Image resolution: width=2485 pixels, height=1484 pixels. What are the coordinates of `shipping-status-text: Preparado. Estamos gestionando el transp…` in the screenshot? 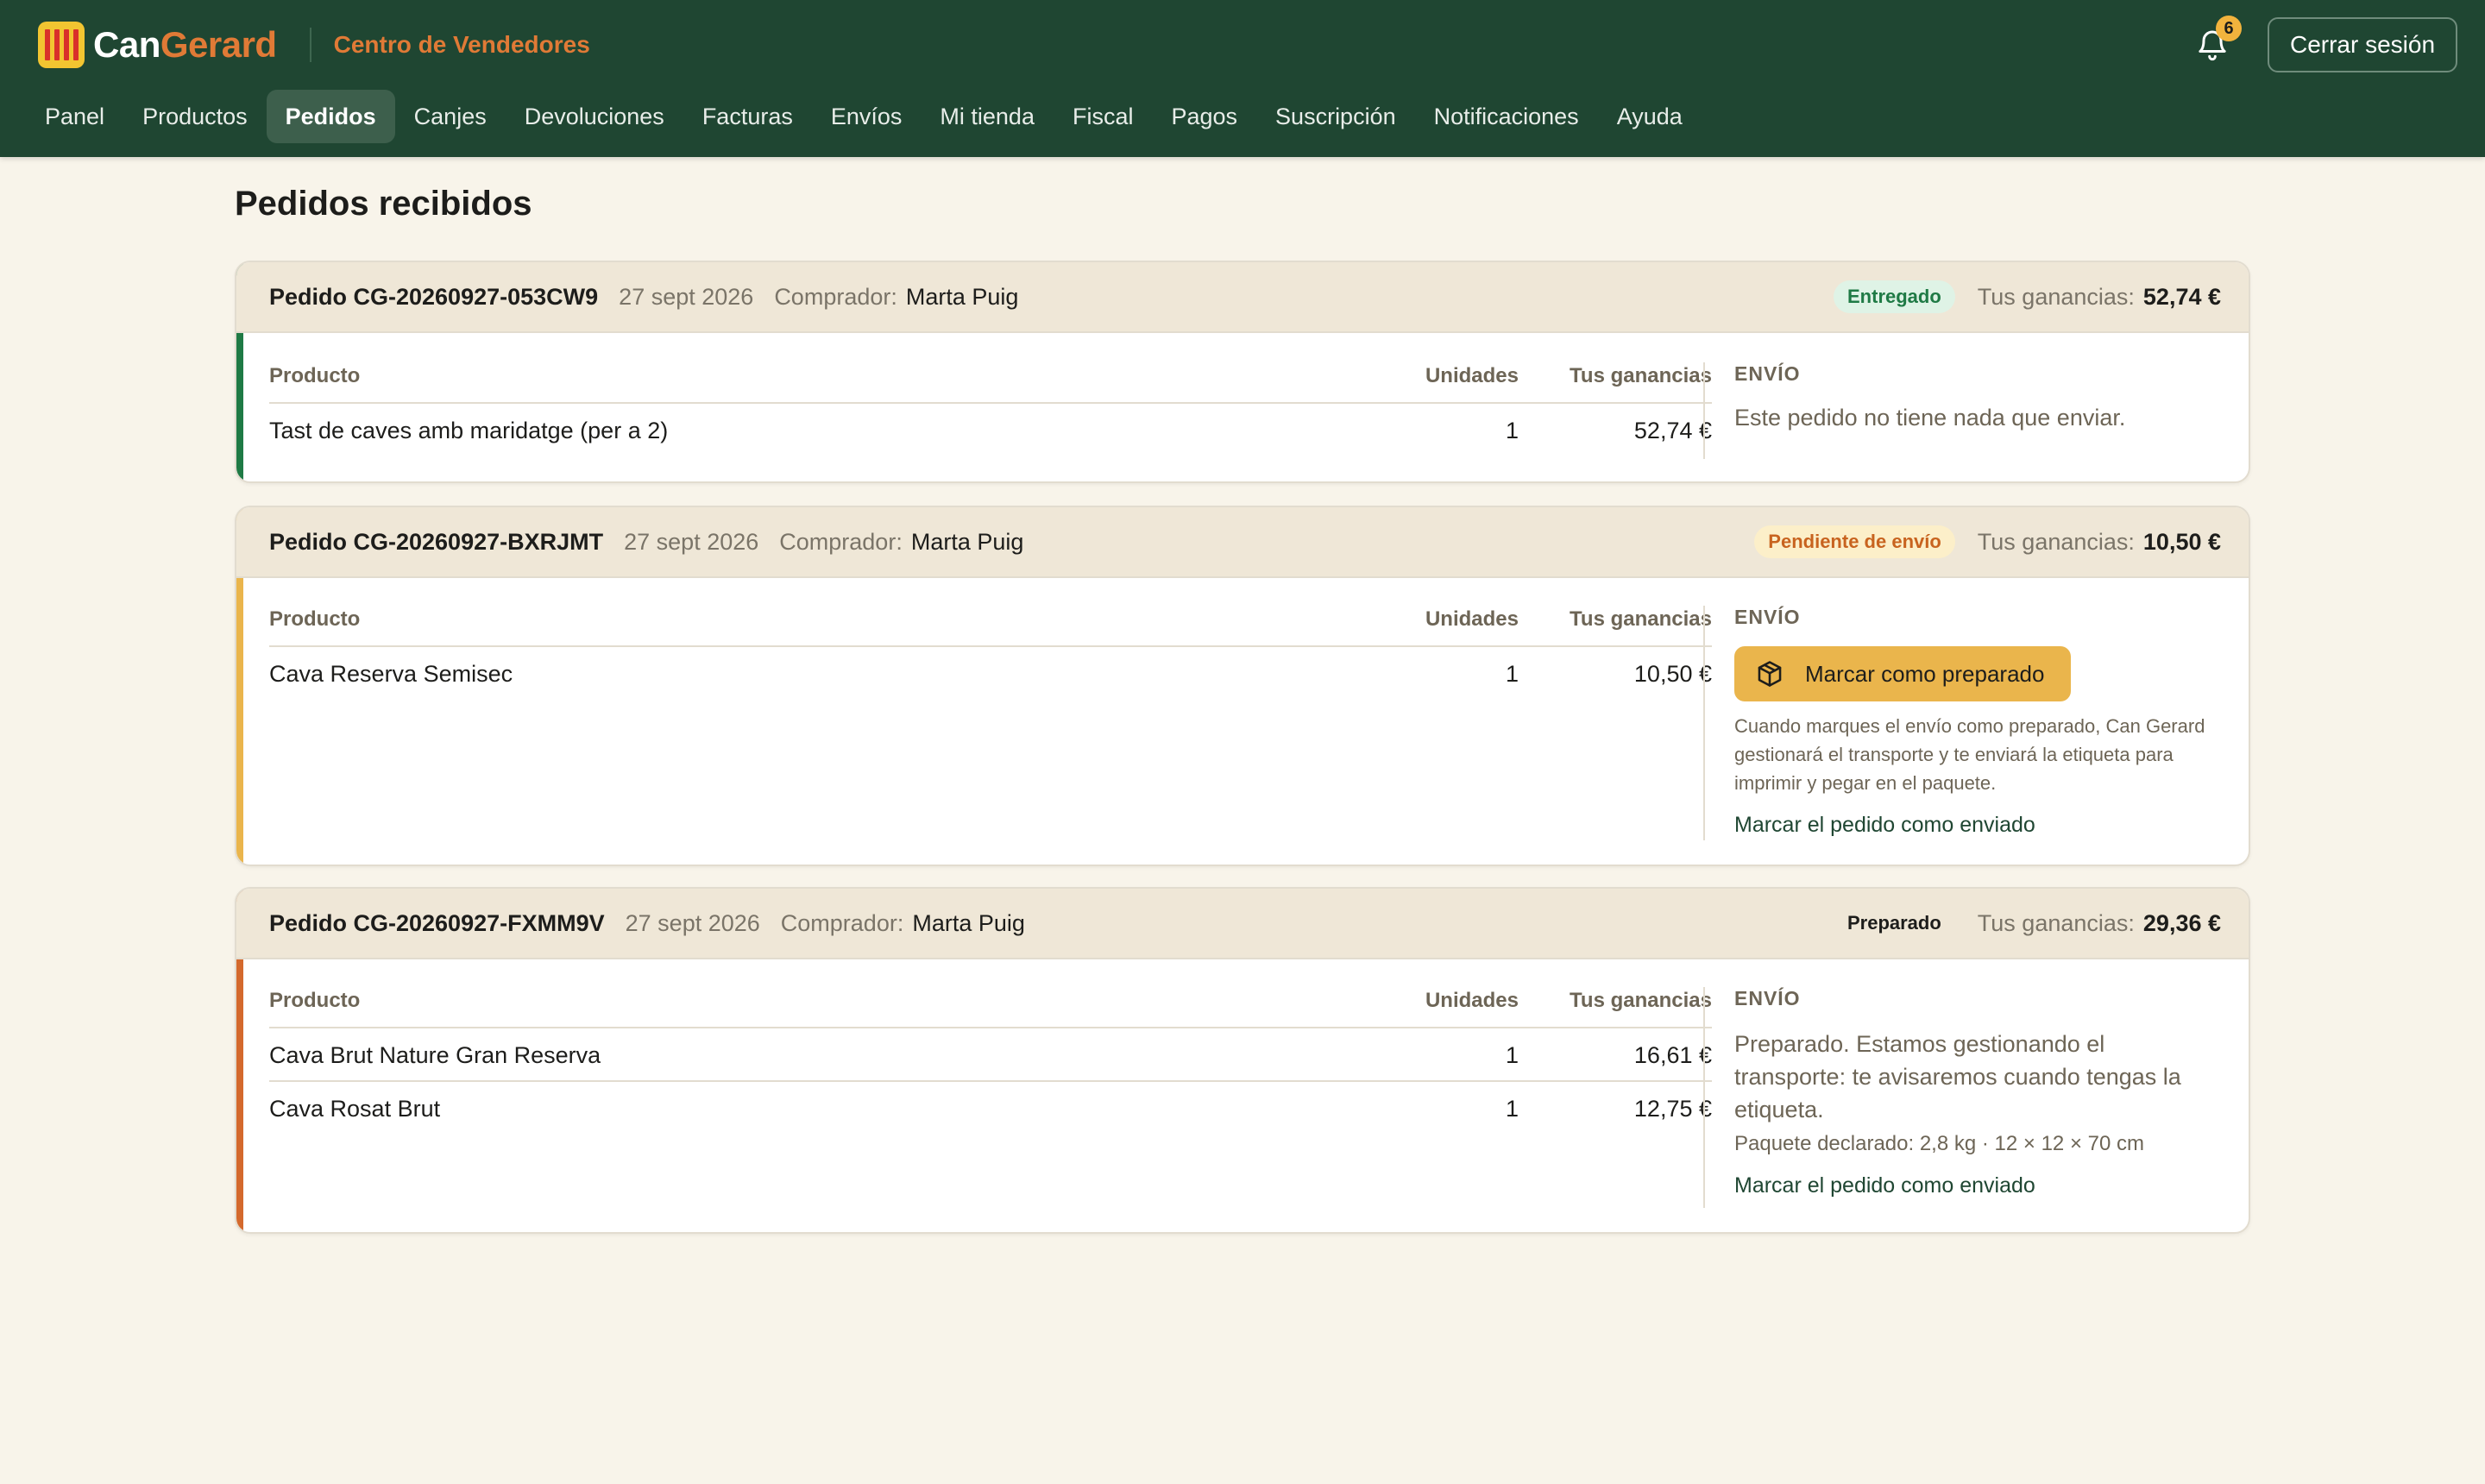 It's located at (1958, 1076).